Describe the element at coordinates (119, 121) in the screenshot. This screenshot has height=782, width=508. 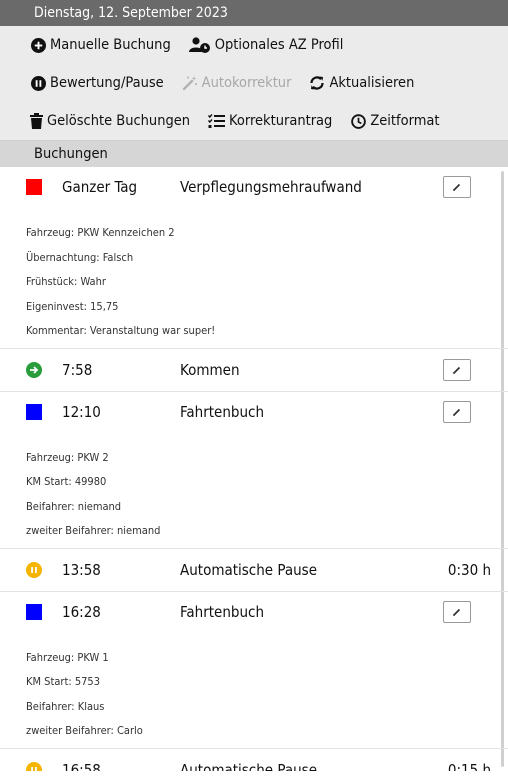
I see `deleted-bookings-label: Gelöschte Buchungen` at that location.